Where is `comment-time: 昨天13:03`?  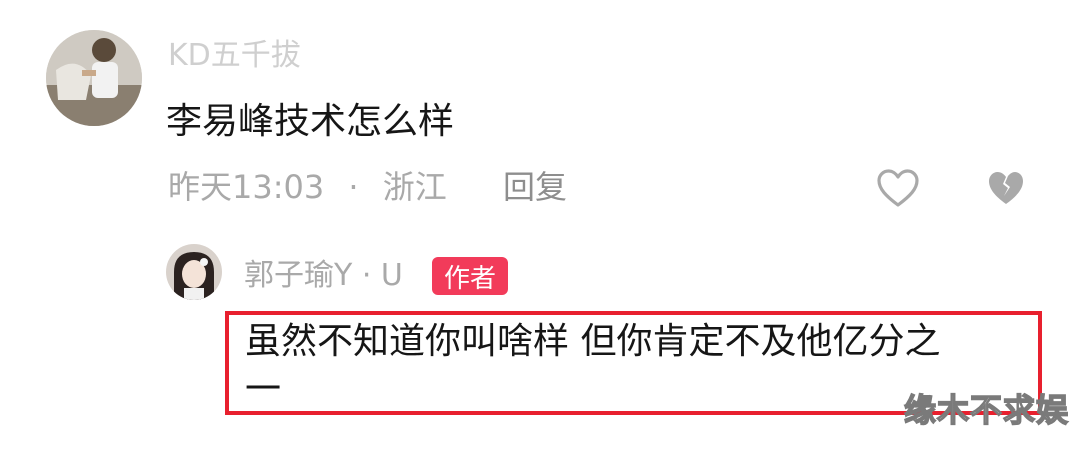
comment-time: 昨天13:03 is located at coordinates (246, 187).